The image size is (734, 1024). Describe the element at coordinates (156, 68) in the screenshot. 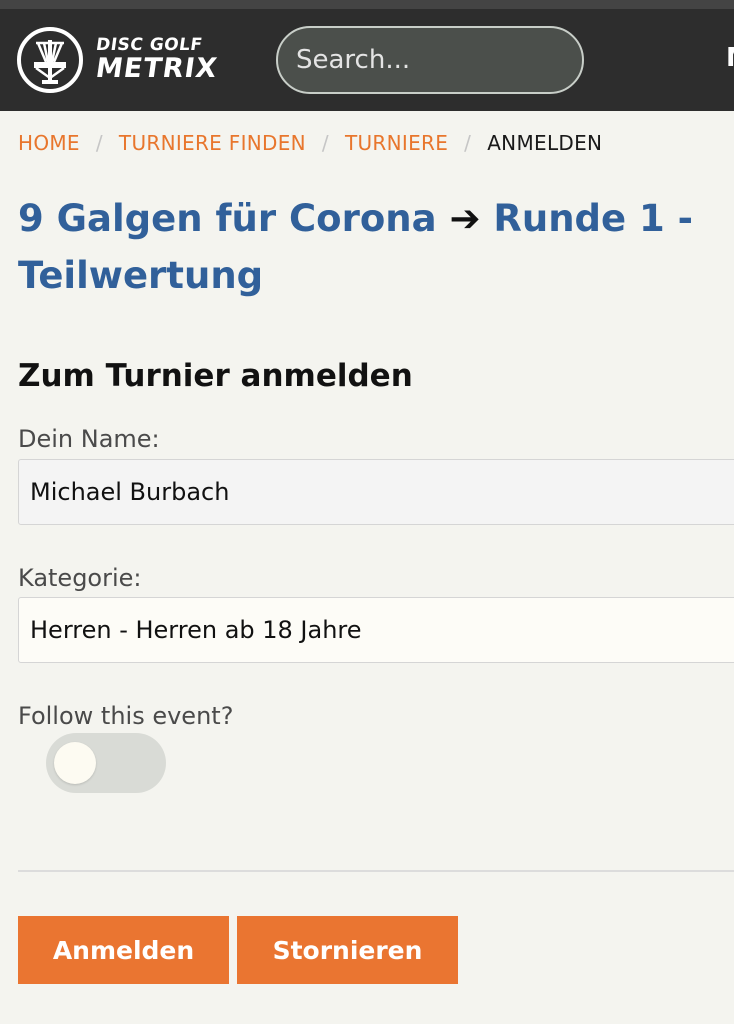

I see `logo-line2: METRIX` at that location.